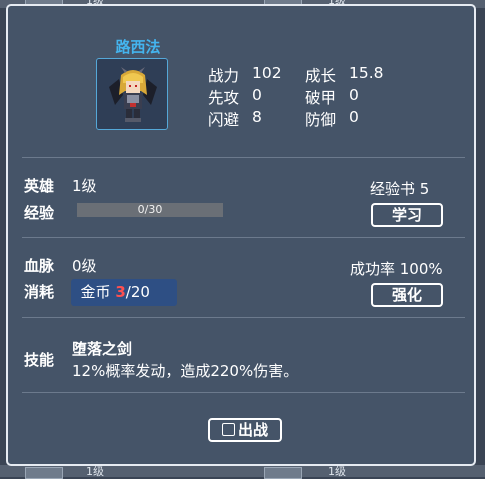  What do you see at coordinates (400, 189) in the screenshot?
I see `exp-book-count: 经验书 5` at bounding box center [400, 189].